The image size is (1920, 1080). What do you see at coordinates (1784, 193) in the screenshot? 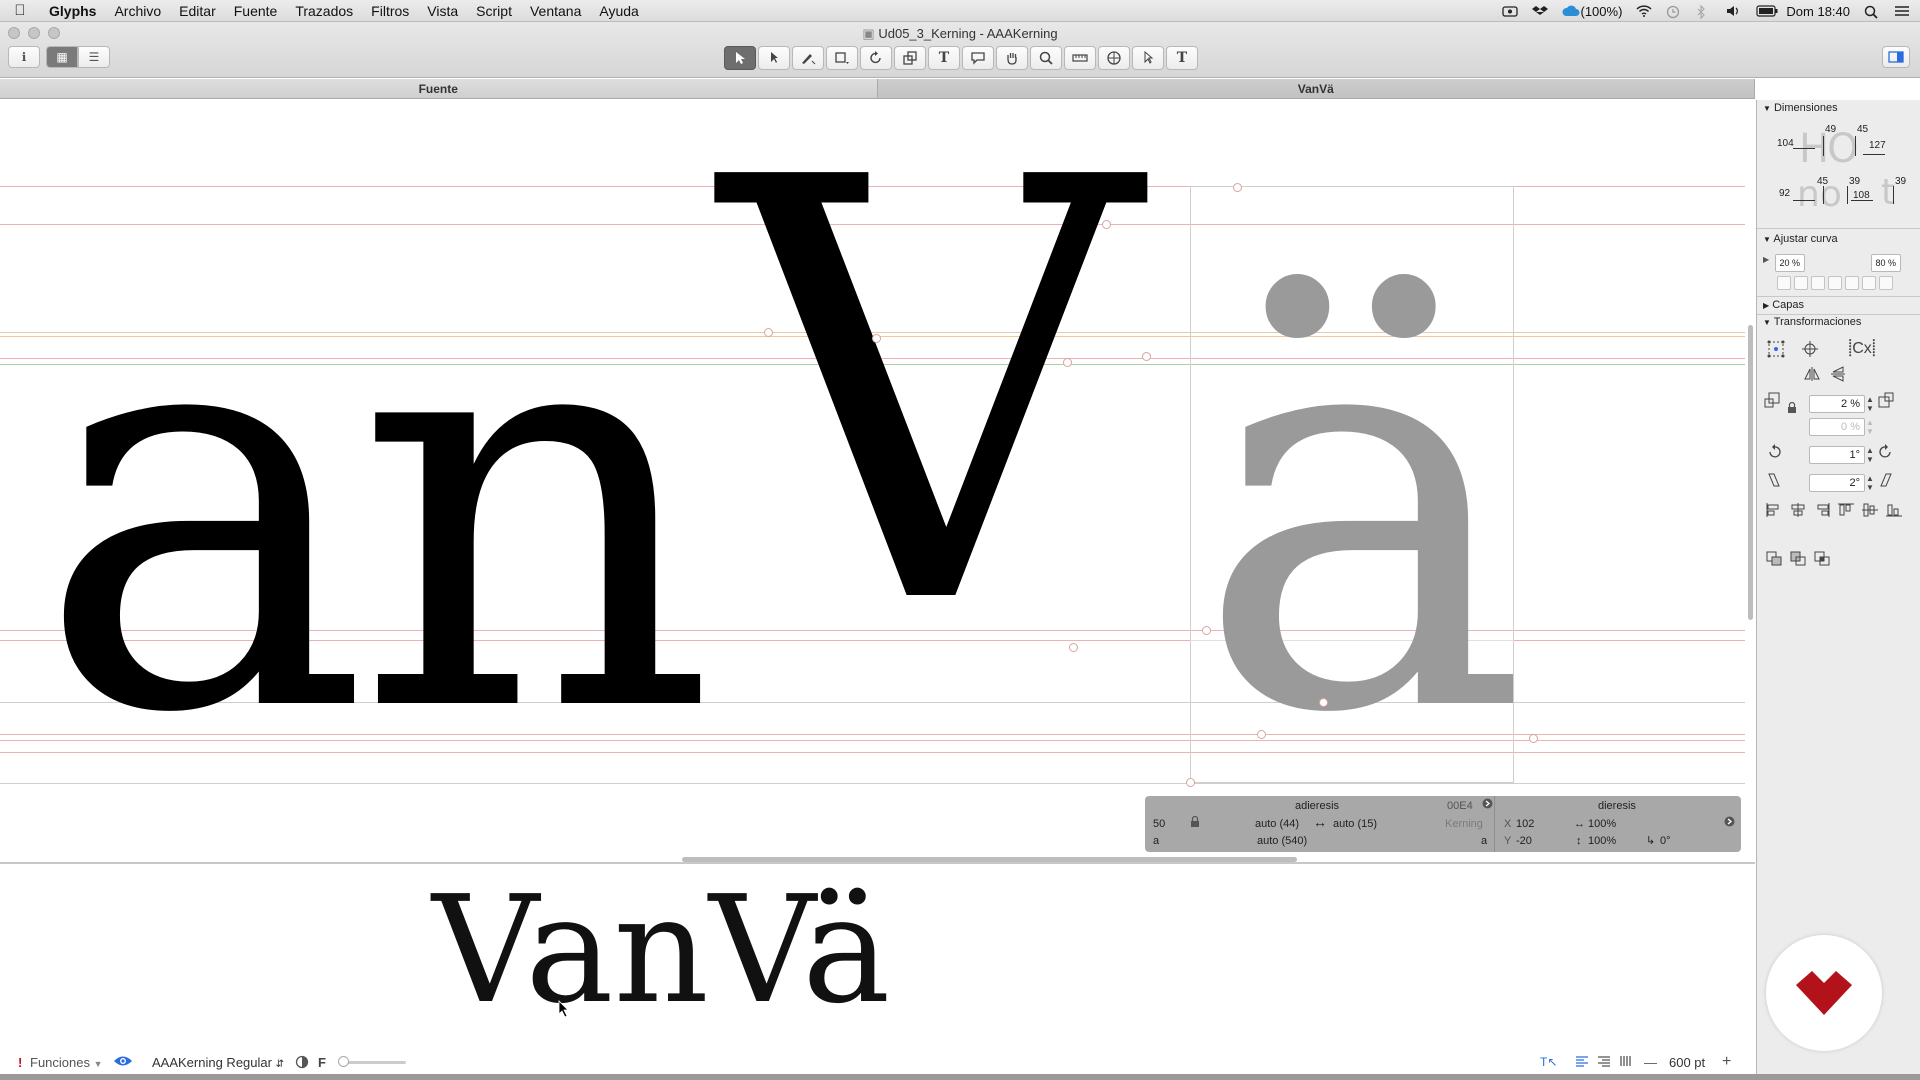
I see `dim-value: 92` at bounding box center [1784, 193].